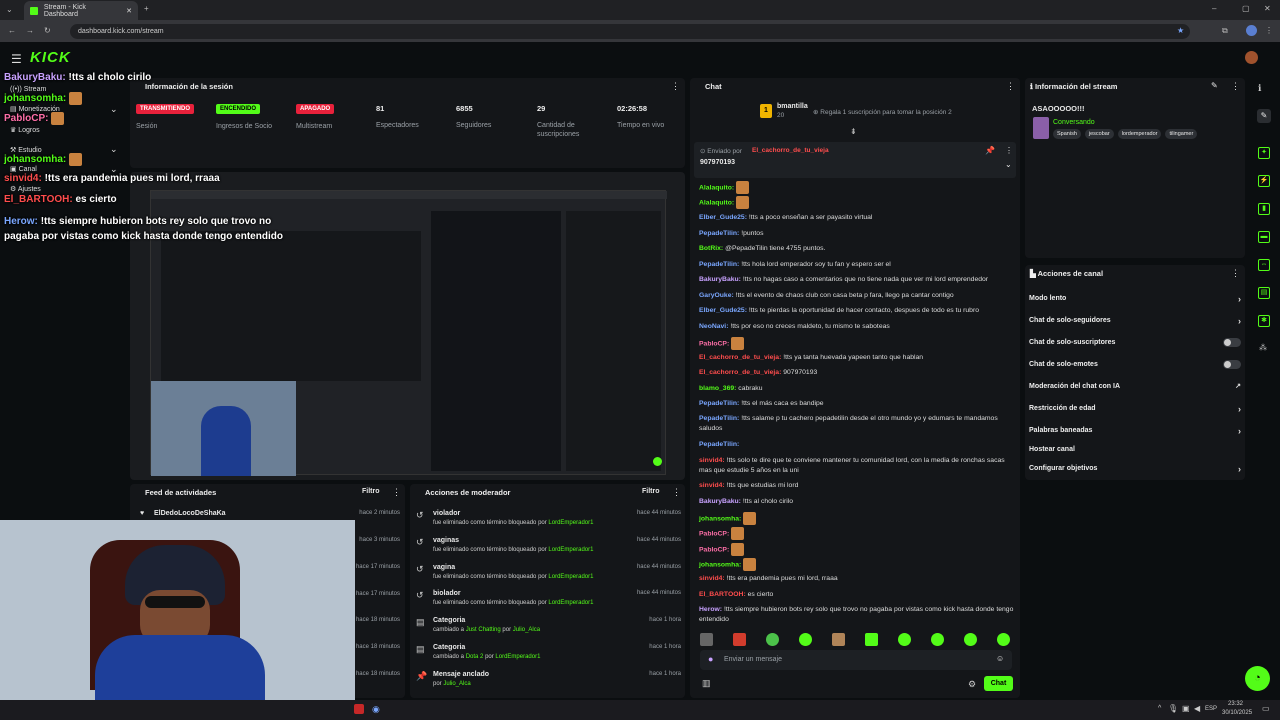  I want to click on age-restriction-option: Restricción de edad ›, so click(1135, 409).